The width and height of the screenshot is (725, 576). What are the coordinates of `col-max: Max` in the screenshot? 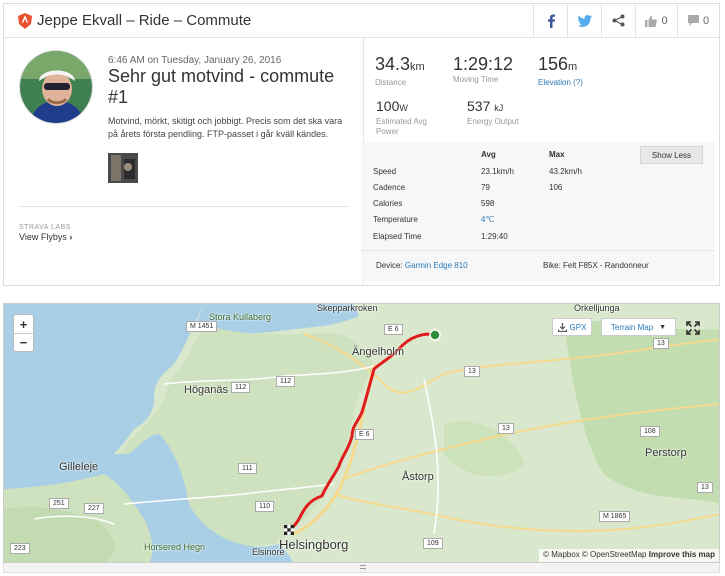 It's located at (557, 154).